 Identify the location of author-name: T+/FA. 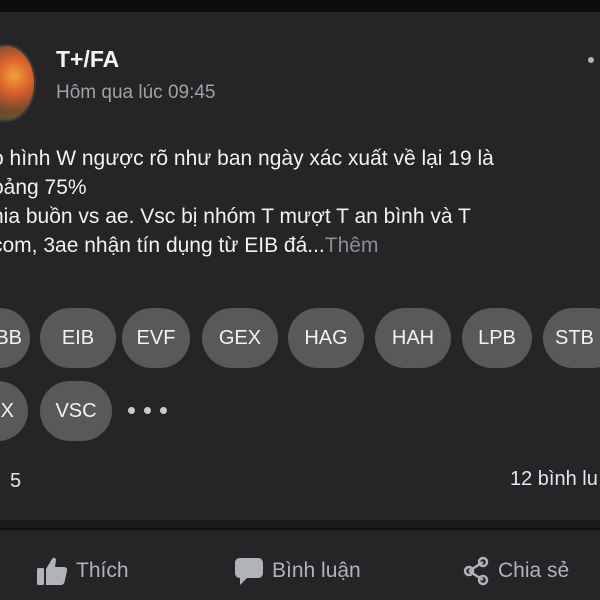
(87, 59).